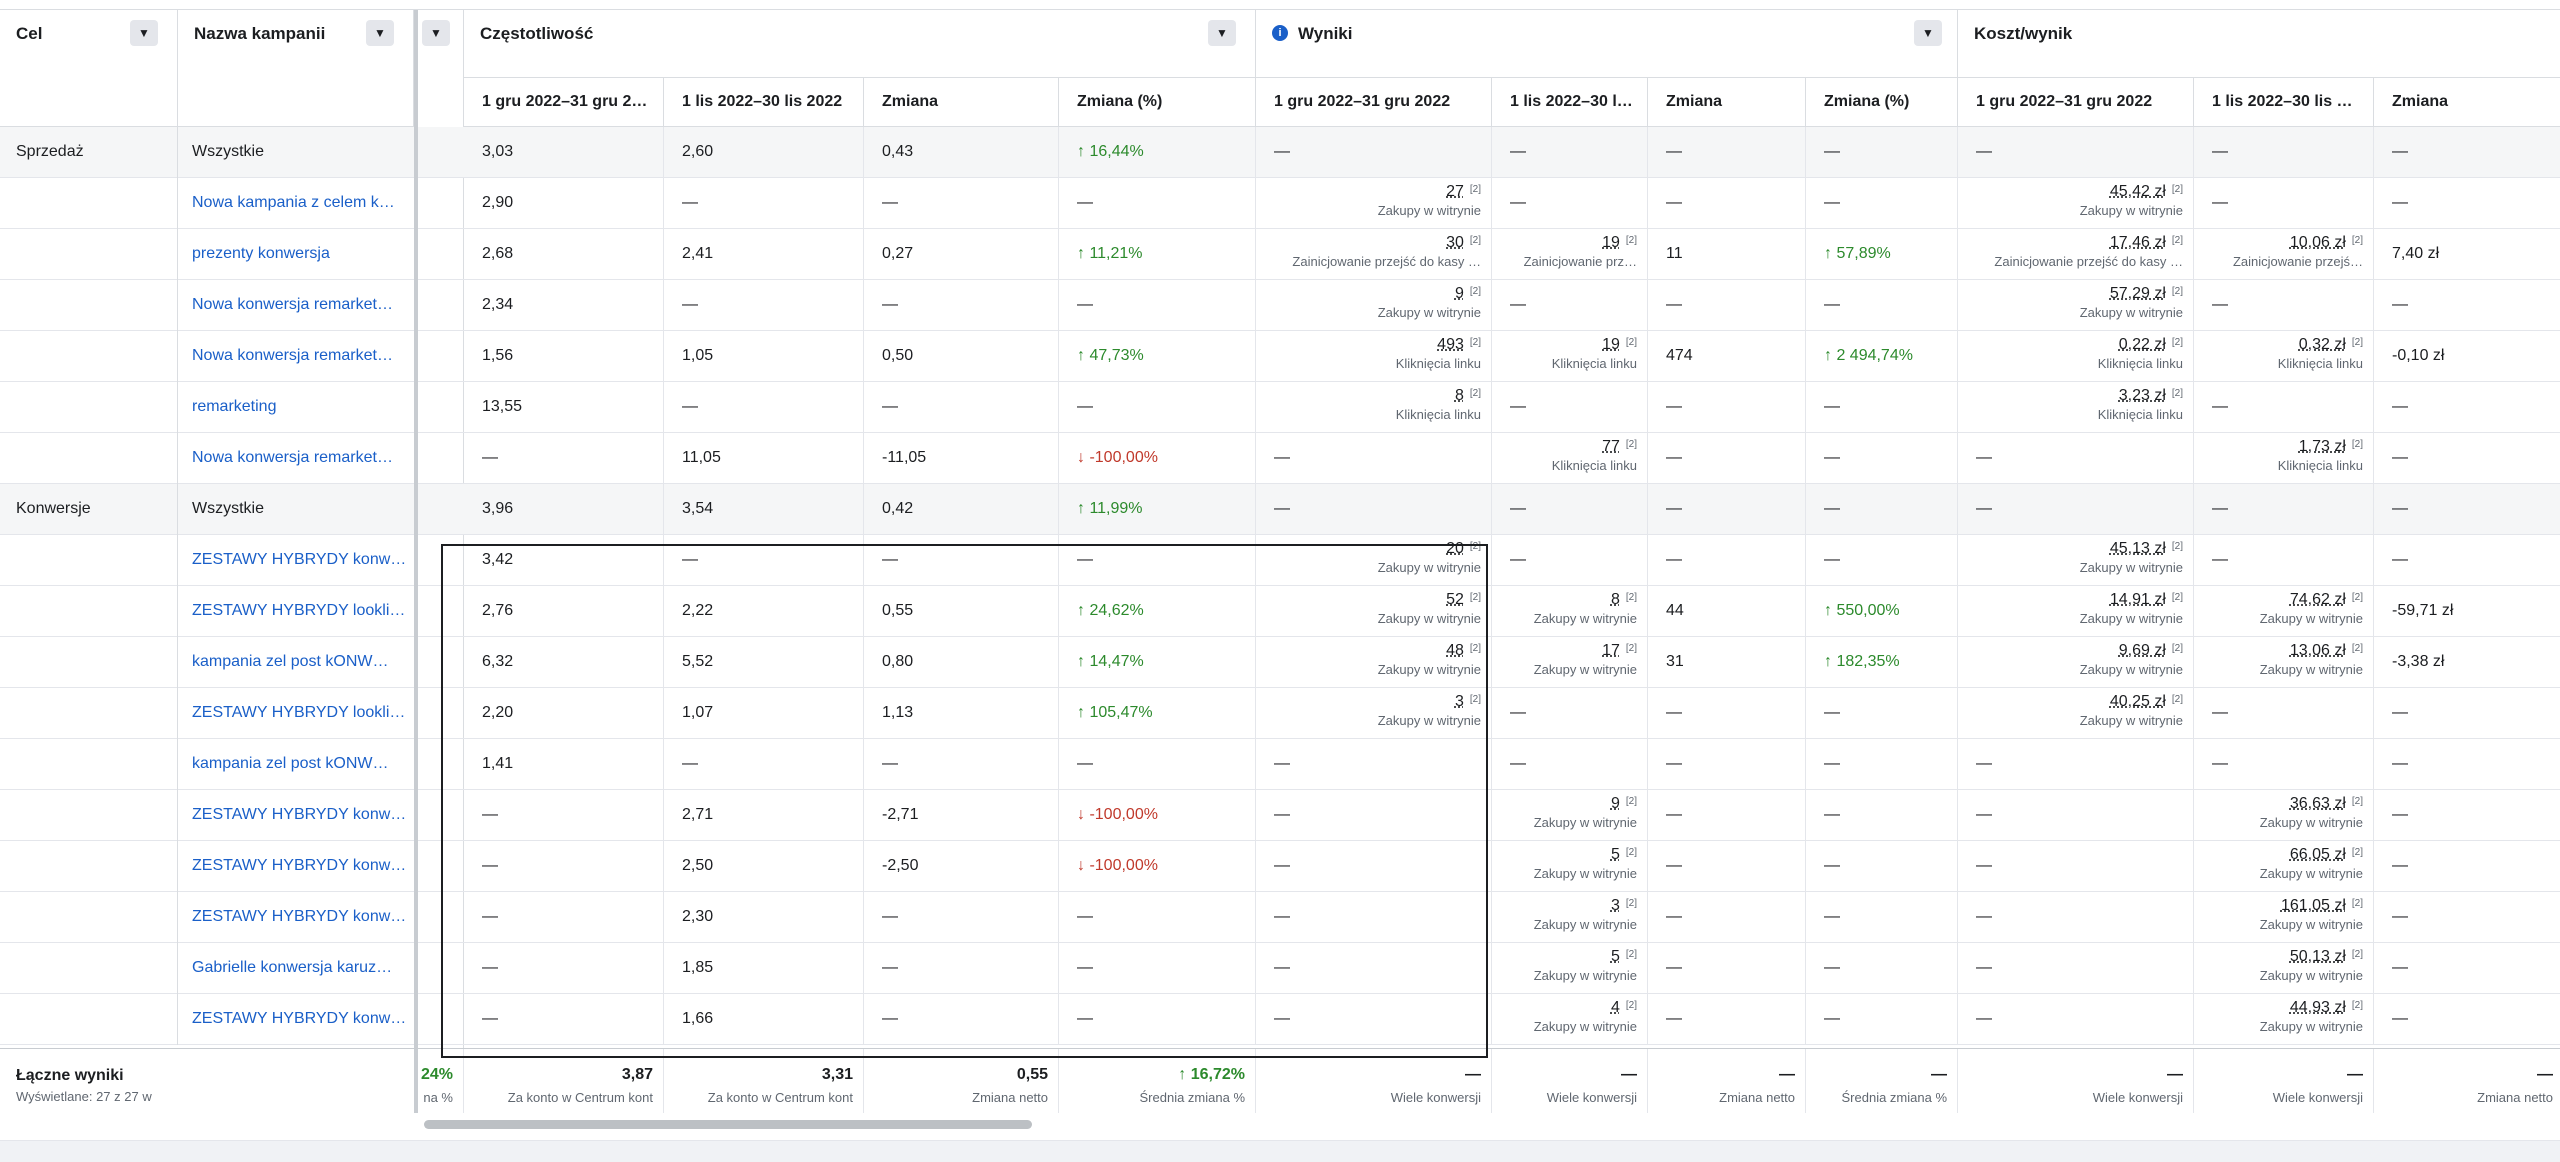 This screenshot has height=1162, width=2560. What do you see at coordinates (728, 1124) in the screenshot?
I see `horizontal-scrollbar` at bounding box center [728, 1124].